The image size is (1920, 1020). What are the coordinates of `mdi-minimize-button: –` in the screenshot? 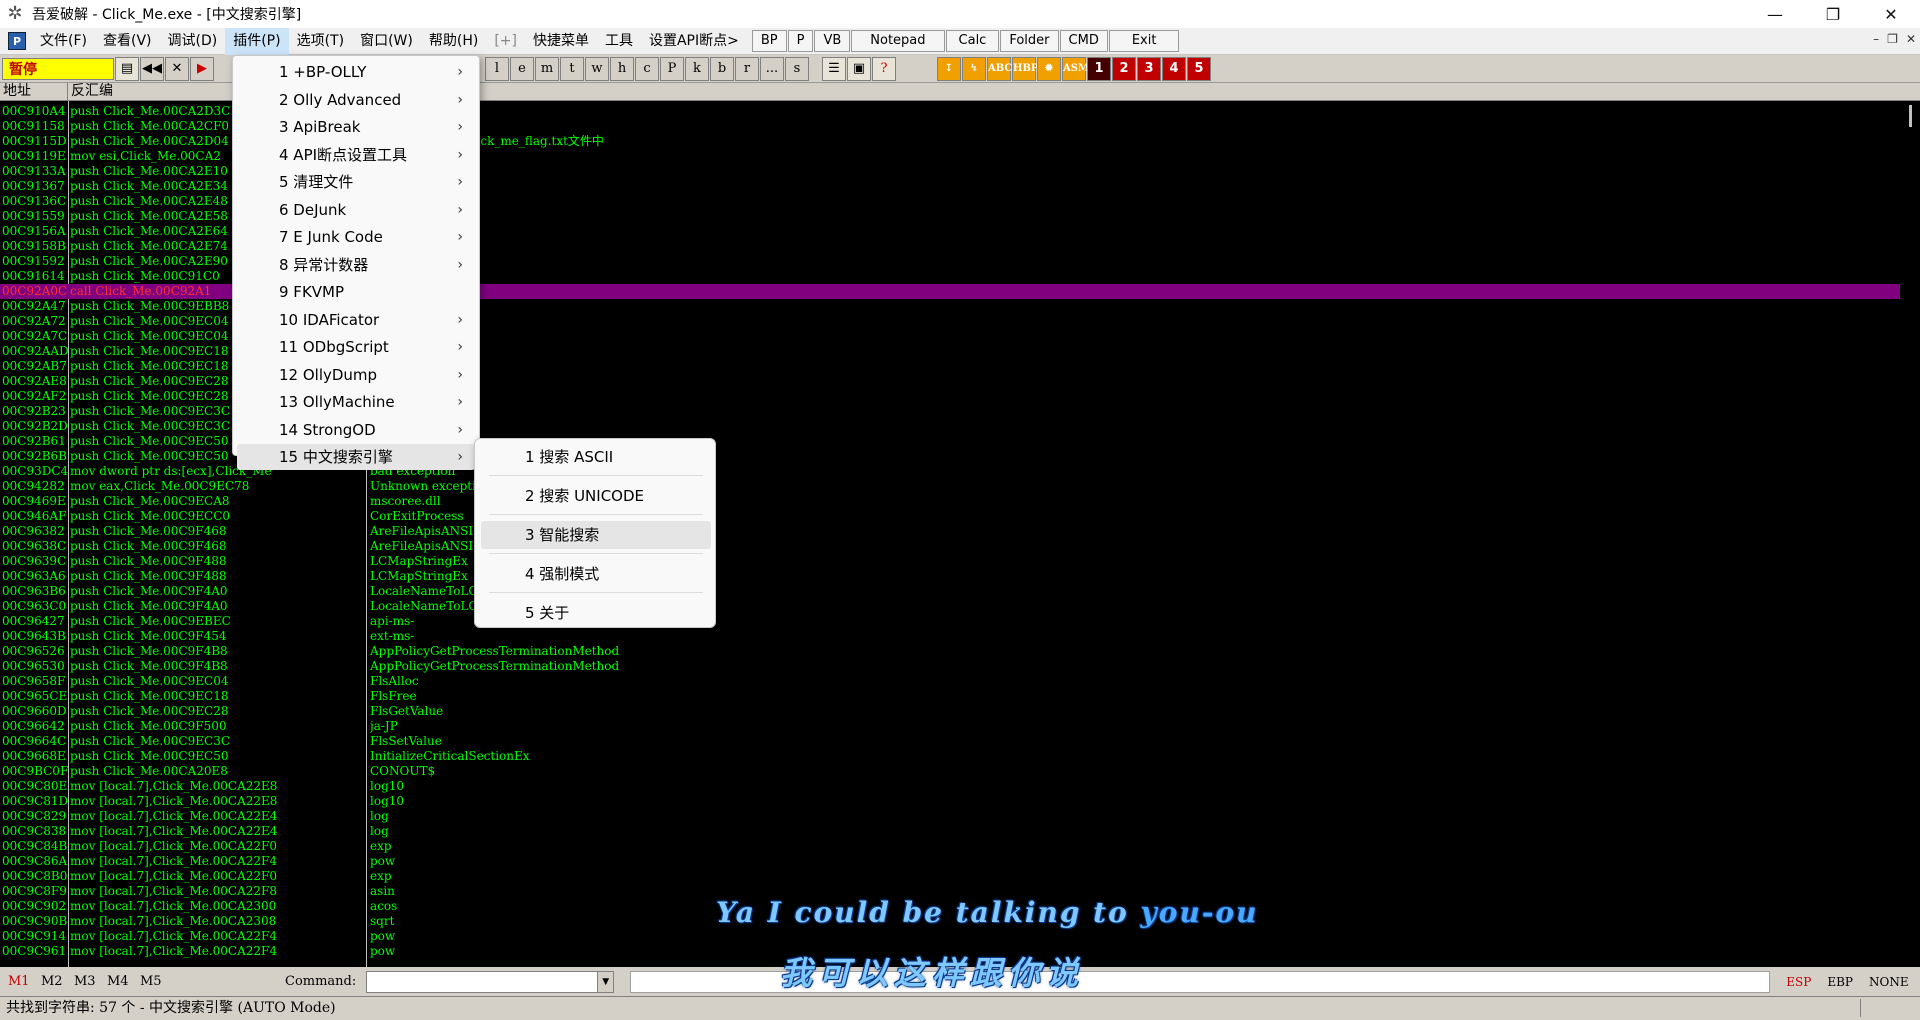 It's located at (1876, 39).